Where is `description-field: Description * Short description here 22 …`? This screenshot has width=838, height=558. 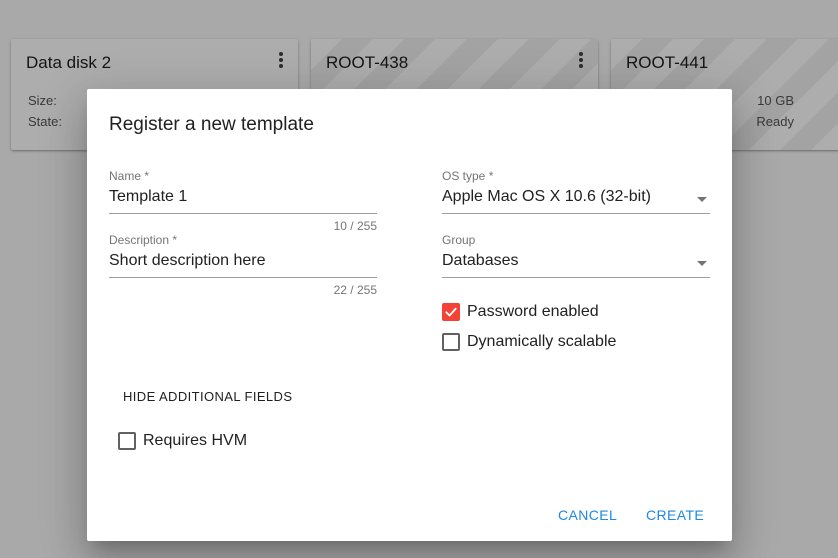
description-field: Description * Short description here 22 … is located at coordinates (243, 265).